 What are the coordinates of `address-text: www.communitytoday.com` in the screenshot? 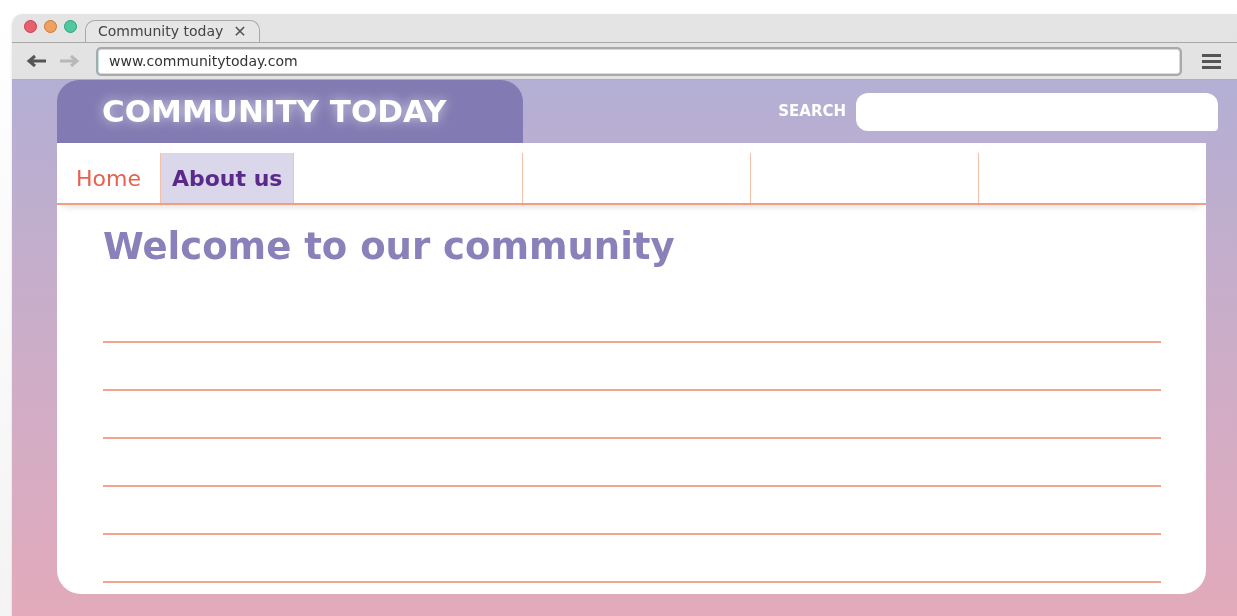 It's located at (203, 61).